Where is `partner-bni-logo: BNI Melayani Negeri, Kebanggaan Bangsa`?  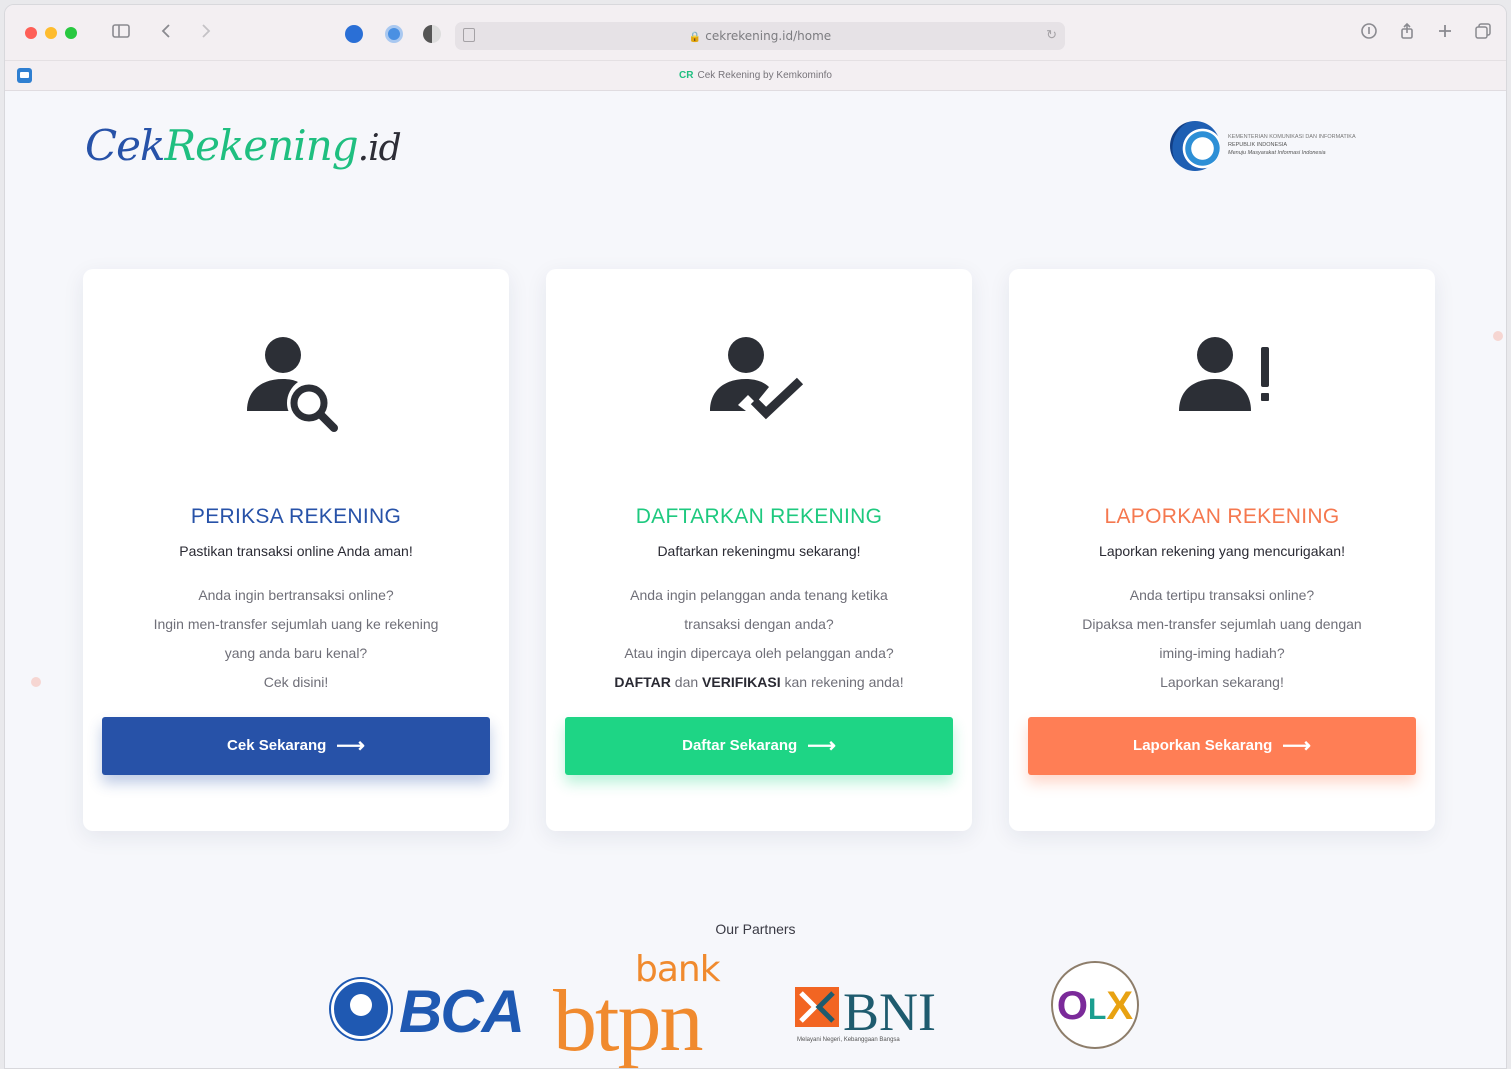 partner-bni-logo: BNI Melayani Negeri, Kebanggaan Bangsa is located at coordinates (875, 1016).